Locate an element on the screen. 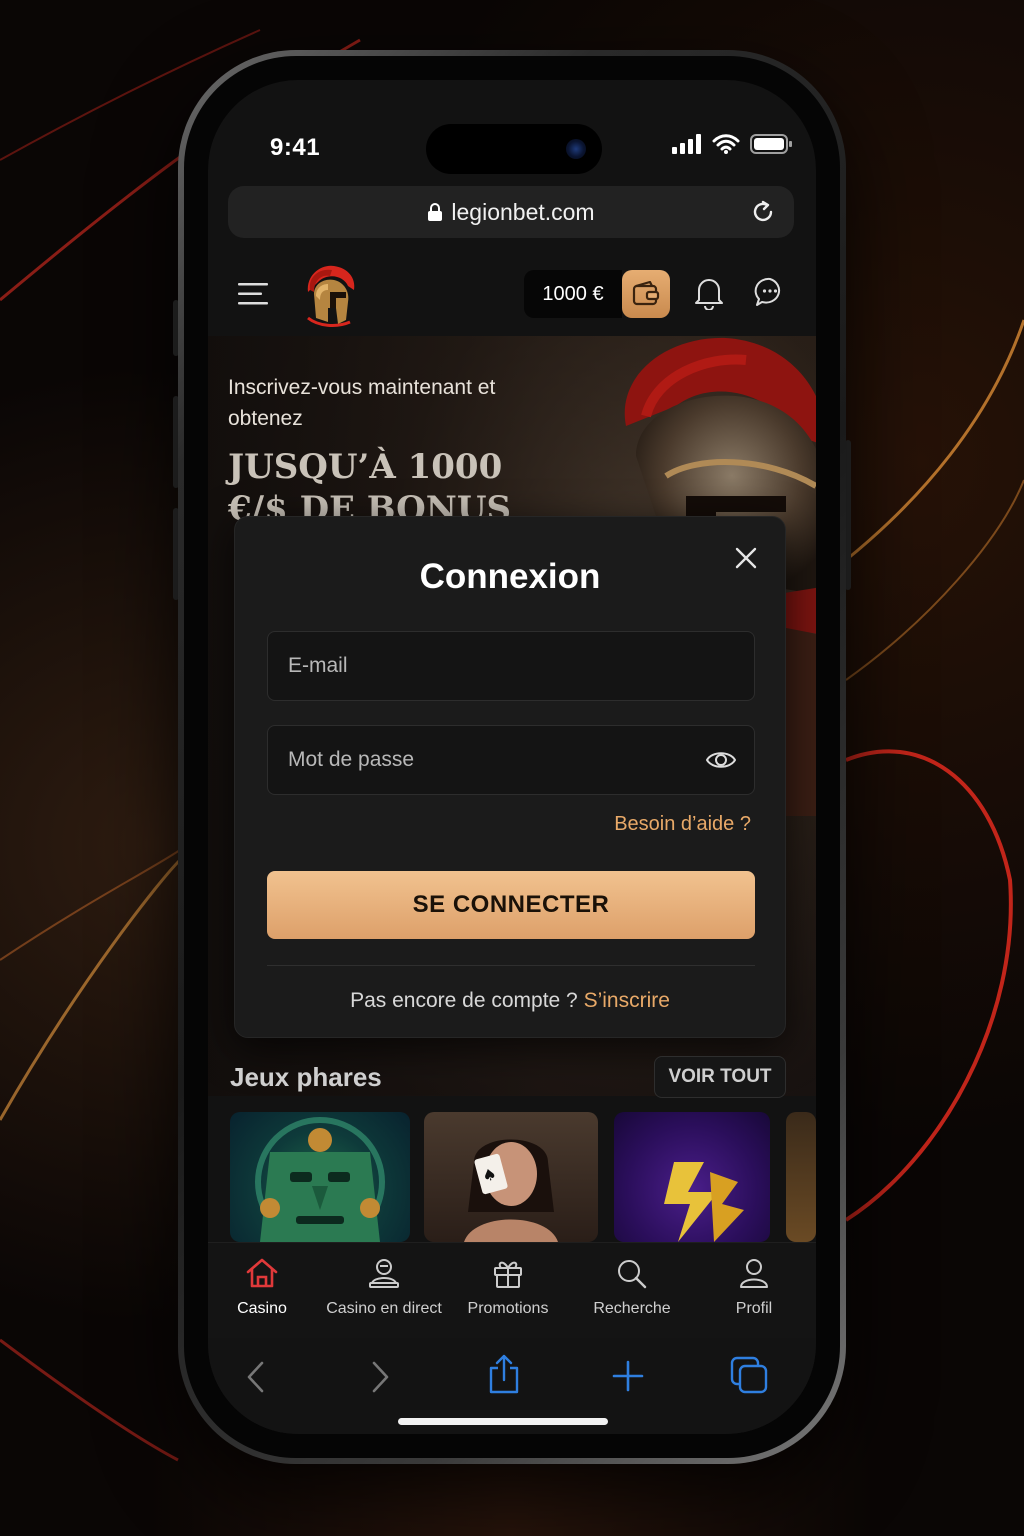 This screenshot has height=1536, width=1024. email-field is located at coordinates (511, 666).